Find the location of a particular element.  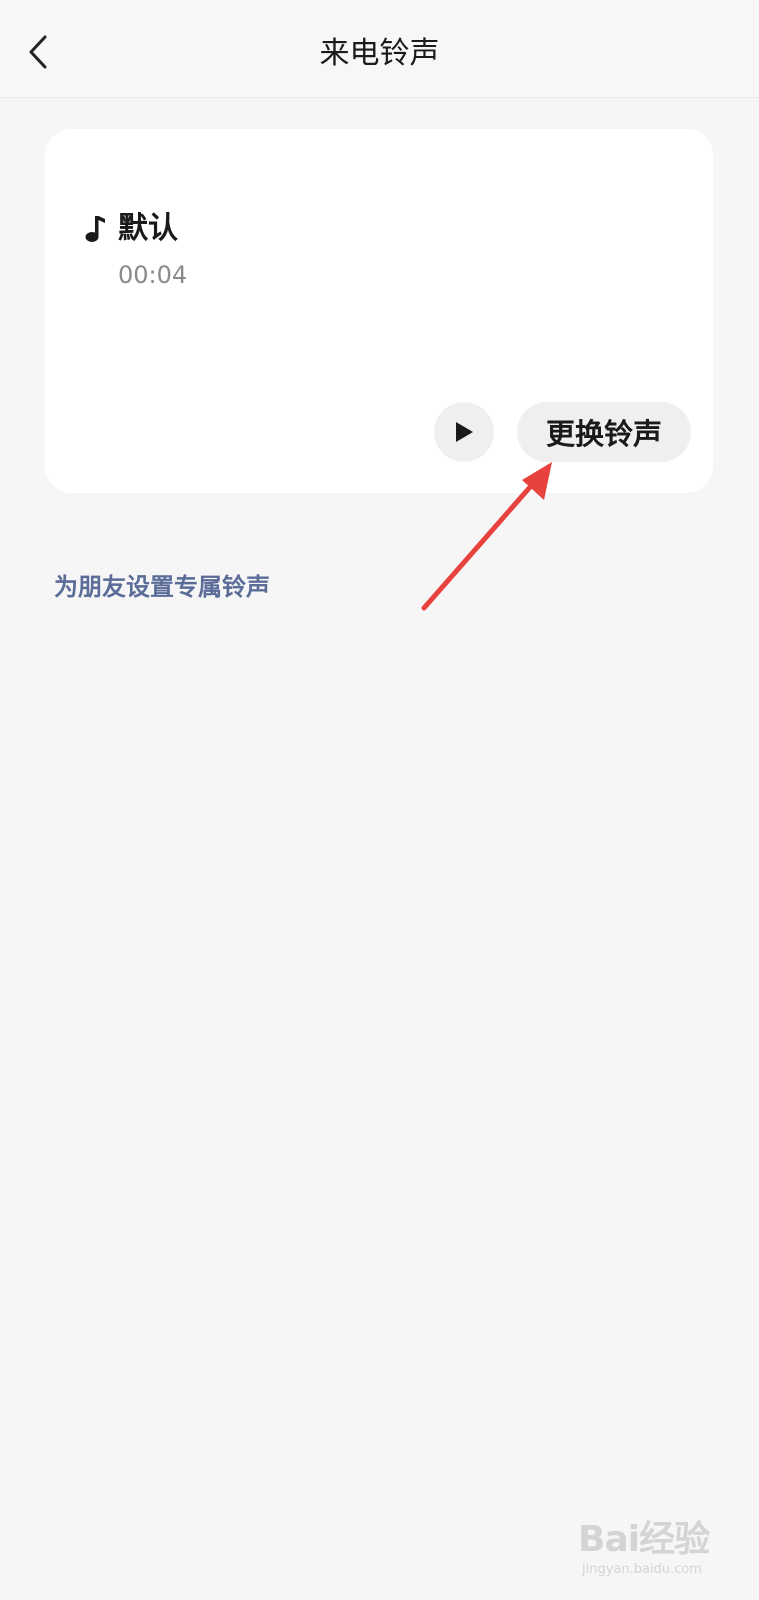

top-bar: 来电铃声 is located at coordinates (379, 49).